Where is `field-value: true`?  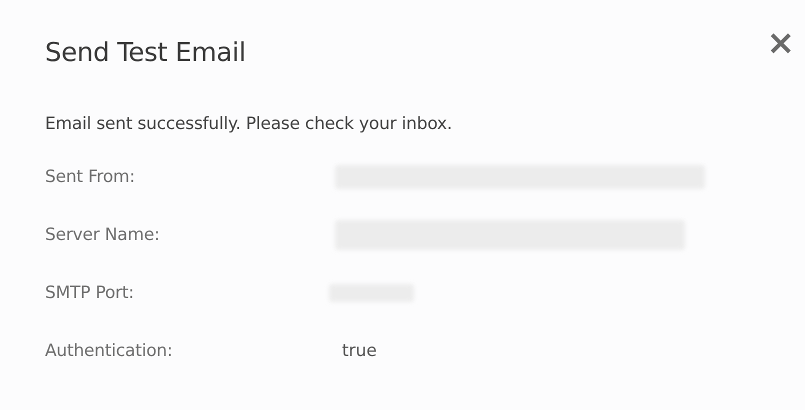 field-value: true is located at coordinates (359, 351).